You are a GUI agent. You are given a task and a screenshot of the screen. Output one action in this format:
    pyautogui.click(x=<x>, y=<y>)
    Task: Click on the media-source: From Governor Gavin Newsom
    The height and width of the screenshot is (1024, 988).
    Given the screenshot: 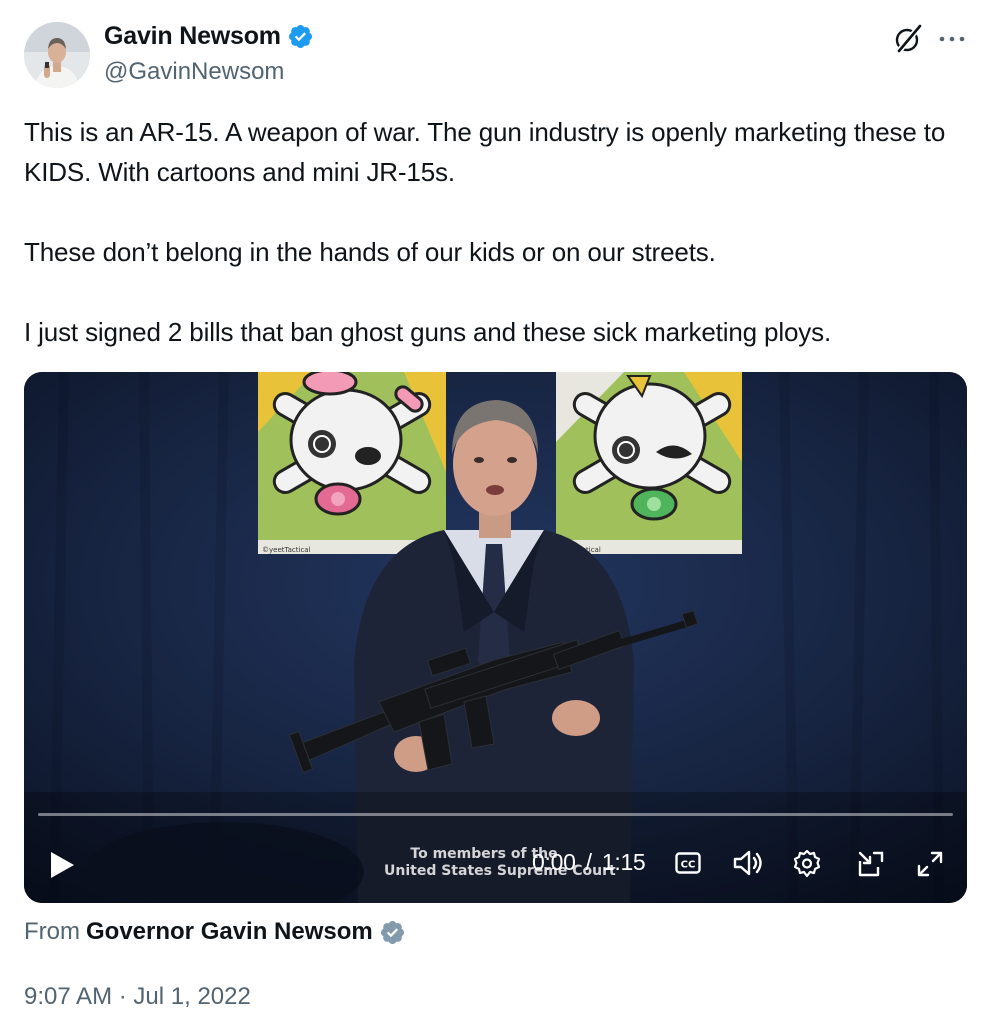 What is the action you would take?
    pyautogui.click(x=215, y=932)
    